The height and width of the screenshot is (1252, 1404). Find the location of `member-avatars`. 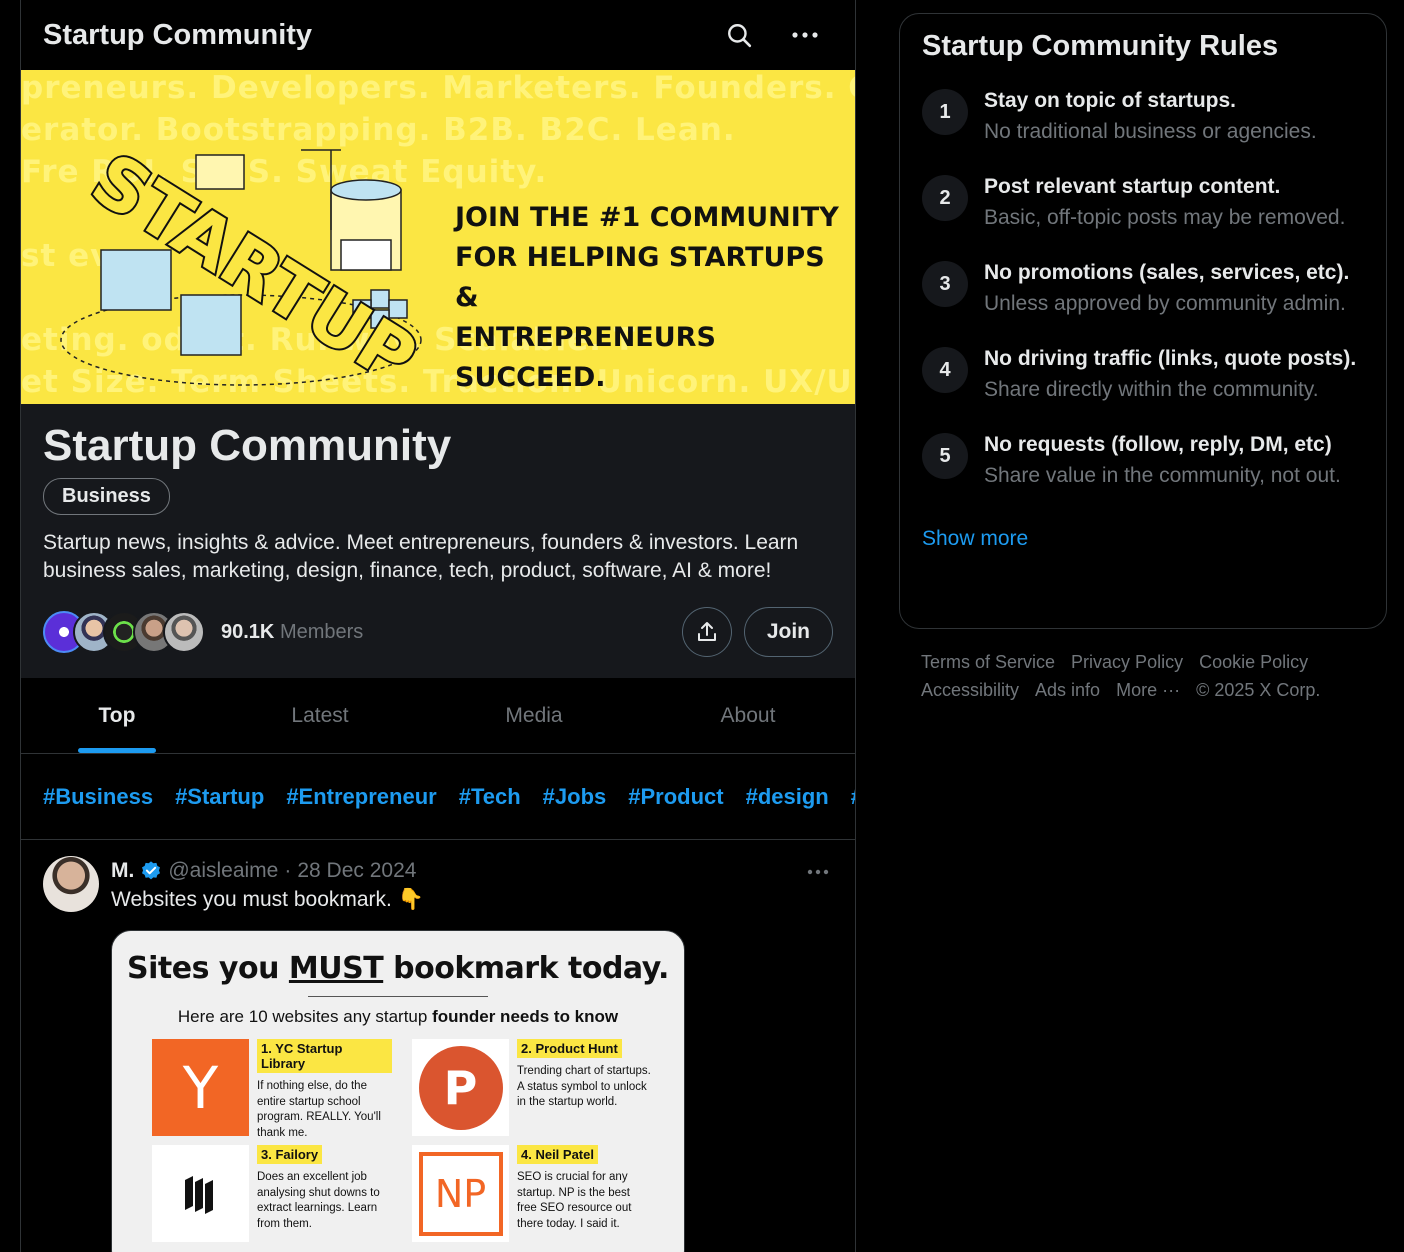

member-avatars is located at coordinates (124, 632).